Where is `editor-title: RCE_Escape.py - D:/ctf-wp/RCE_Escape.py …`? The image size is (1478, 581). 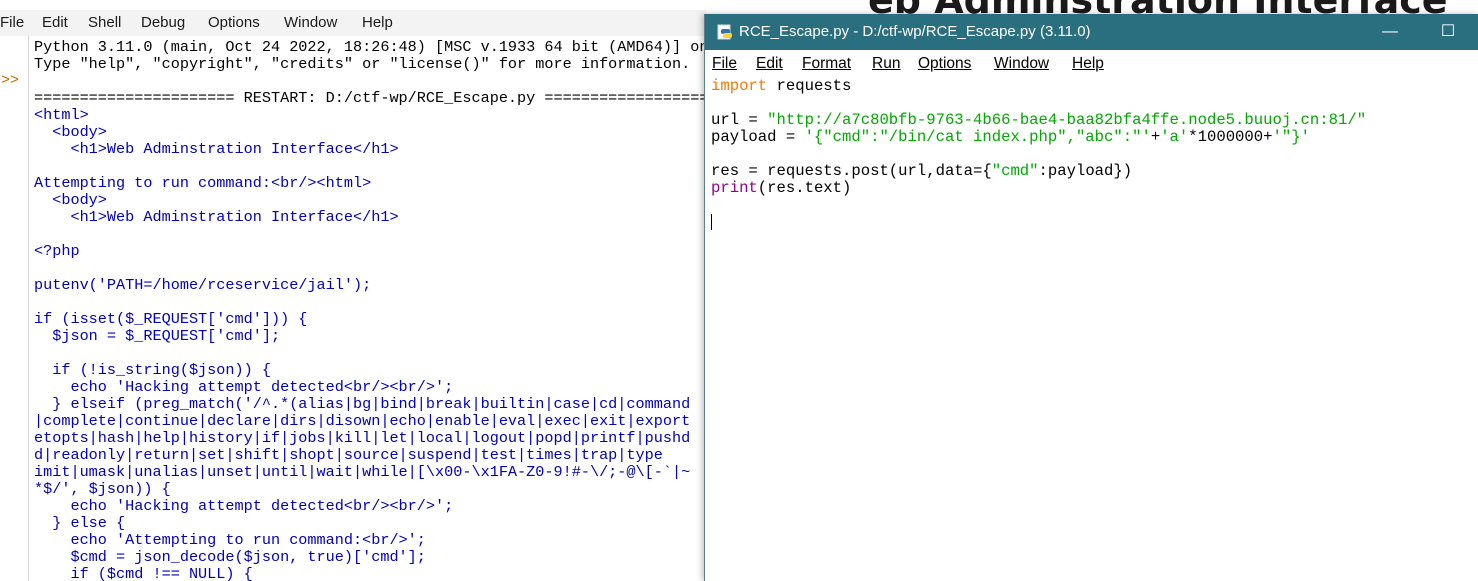 editor-title: RCE_Escape.py - D:/ctf-wp/RCE_Escape.py … is located at coordinates (915, 31).